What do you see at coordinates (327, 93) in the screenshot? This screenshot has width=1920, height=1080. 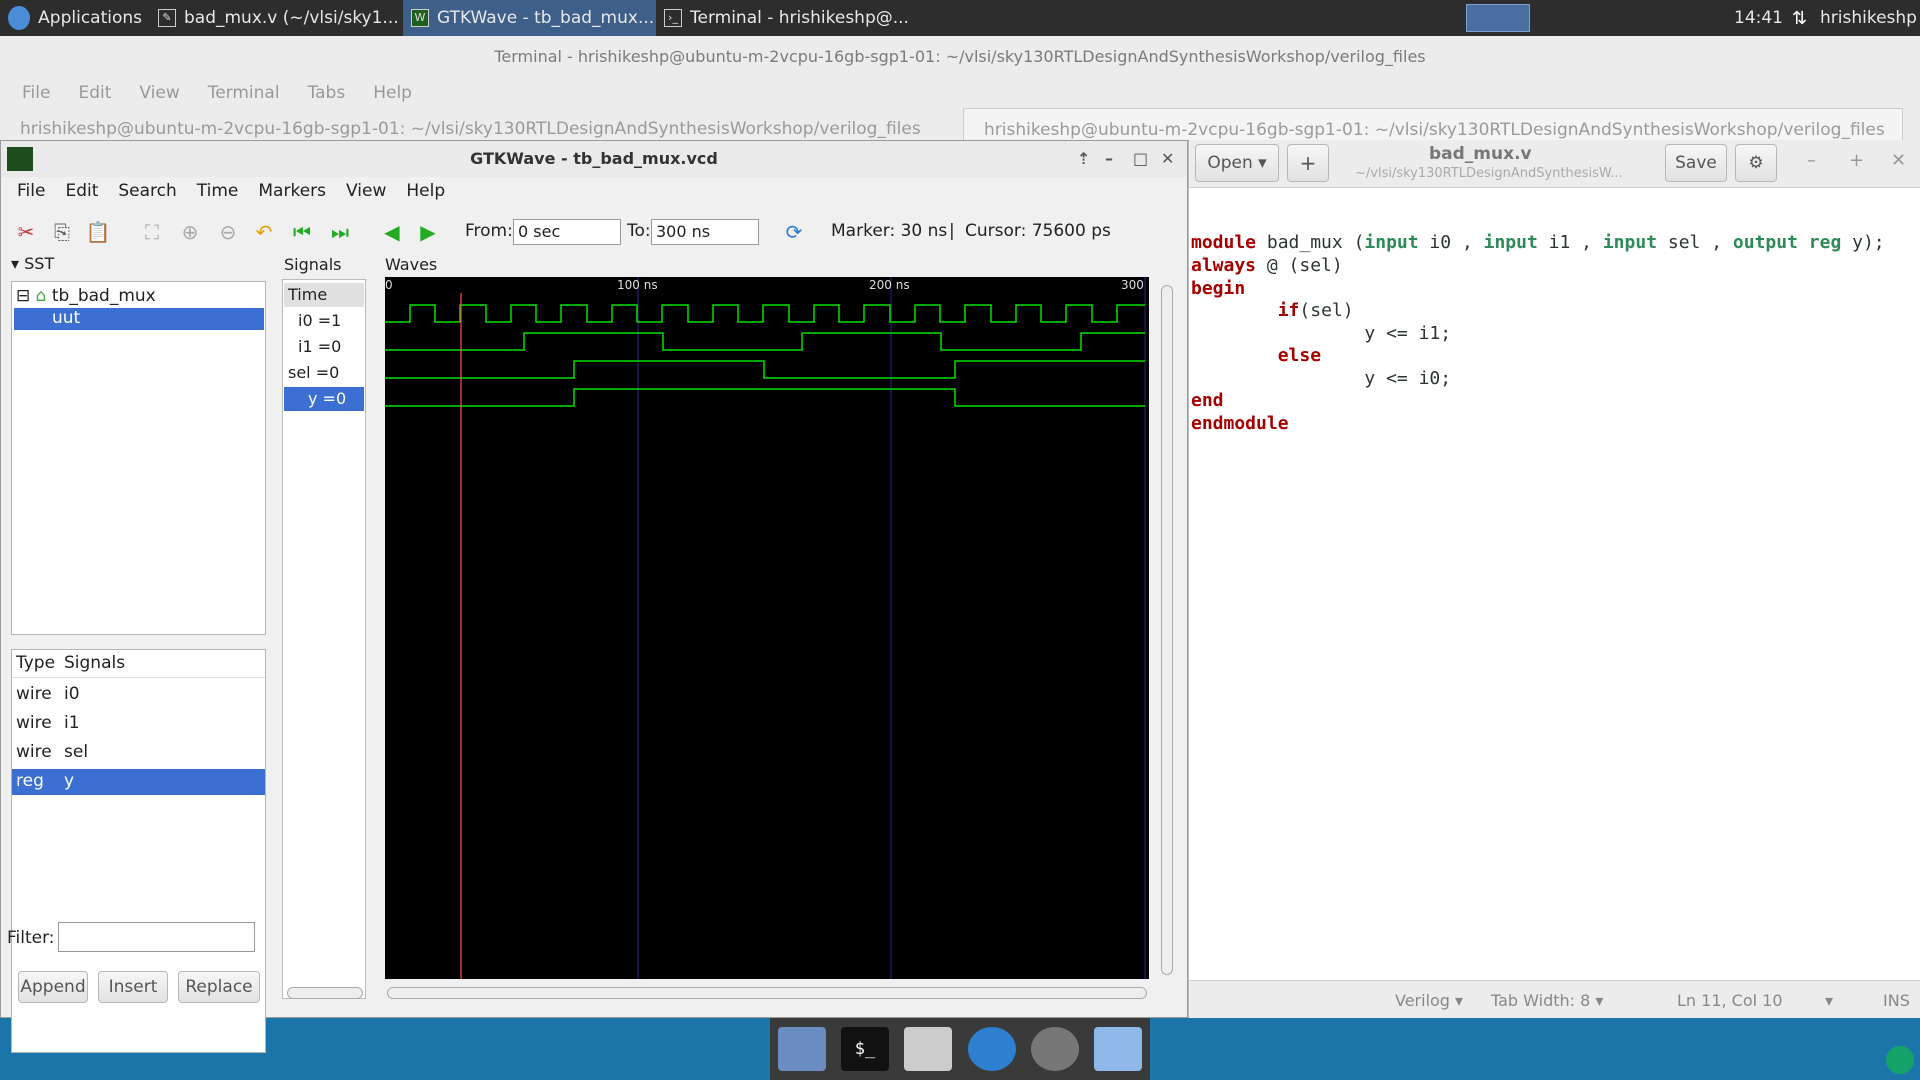 I see `menu-tabs: Tabs` at bounding box center [327, 93].